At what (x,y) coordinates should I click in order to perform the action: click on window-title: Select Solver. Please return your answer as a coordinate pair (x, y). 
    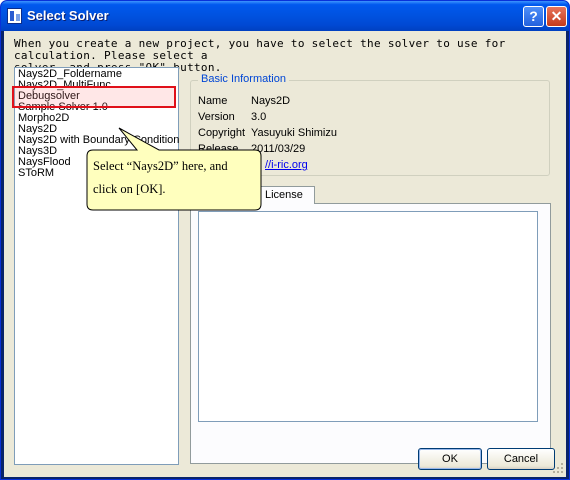
    Looking at the image, I should click on (68, 15).